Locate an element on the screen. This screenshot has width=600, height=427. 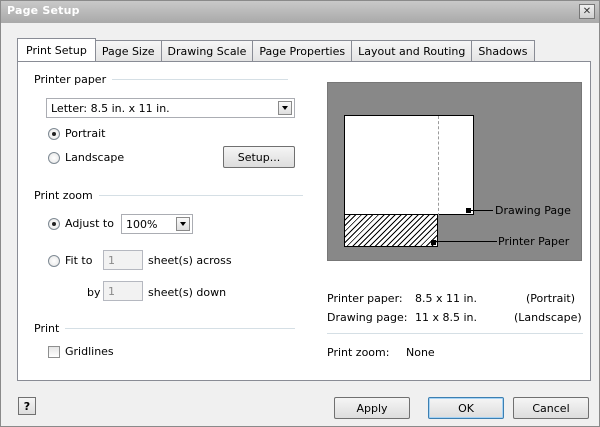
landscape-option: Landscape is located at coordinates (86, 157).